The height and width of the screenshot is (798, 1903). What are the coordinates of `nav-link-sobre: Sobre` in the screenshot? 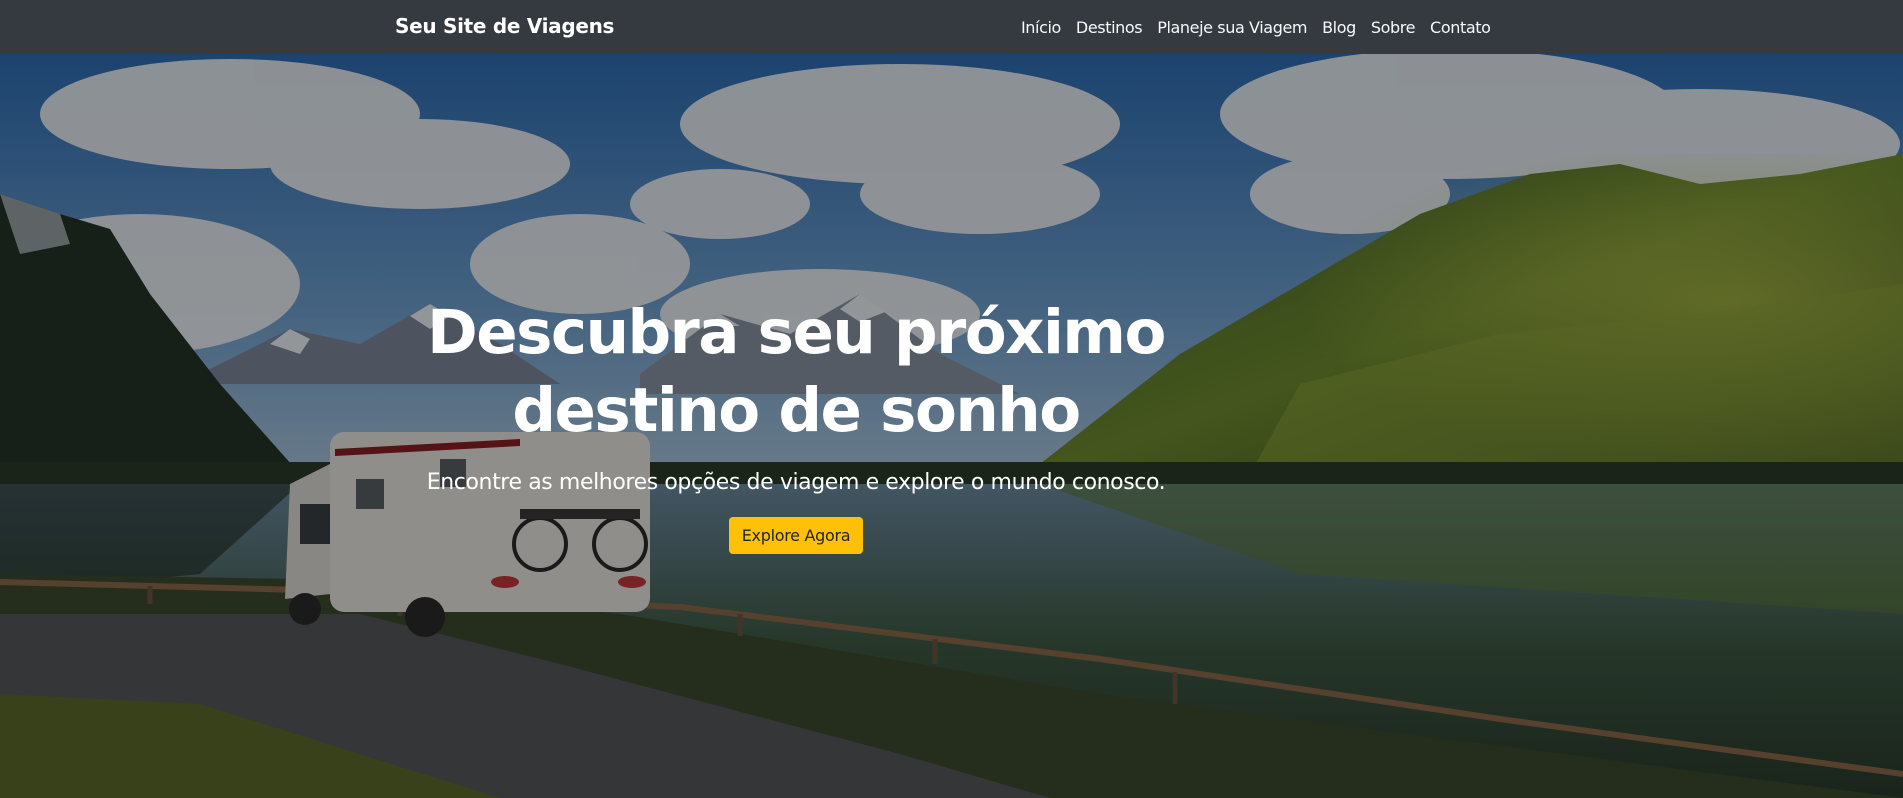 It's located at (1392, 27).